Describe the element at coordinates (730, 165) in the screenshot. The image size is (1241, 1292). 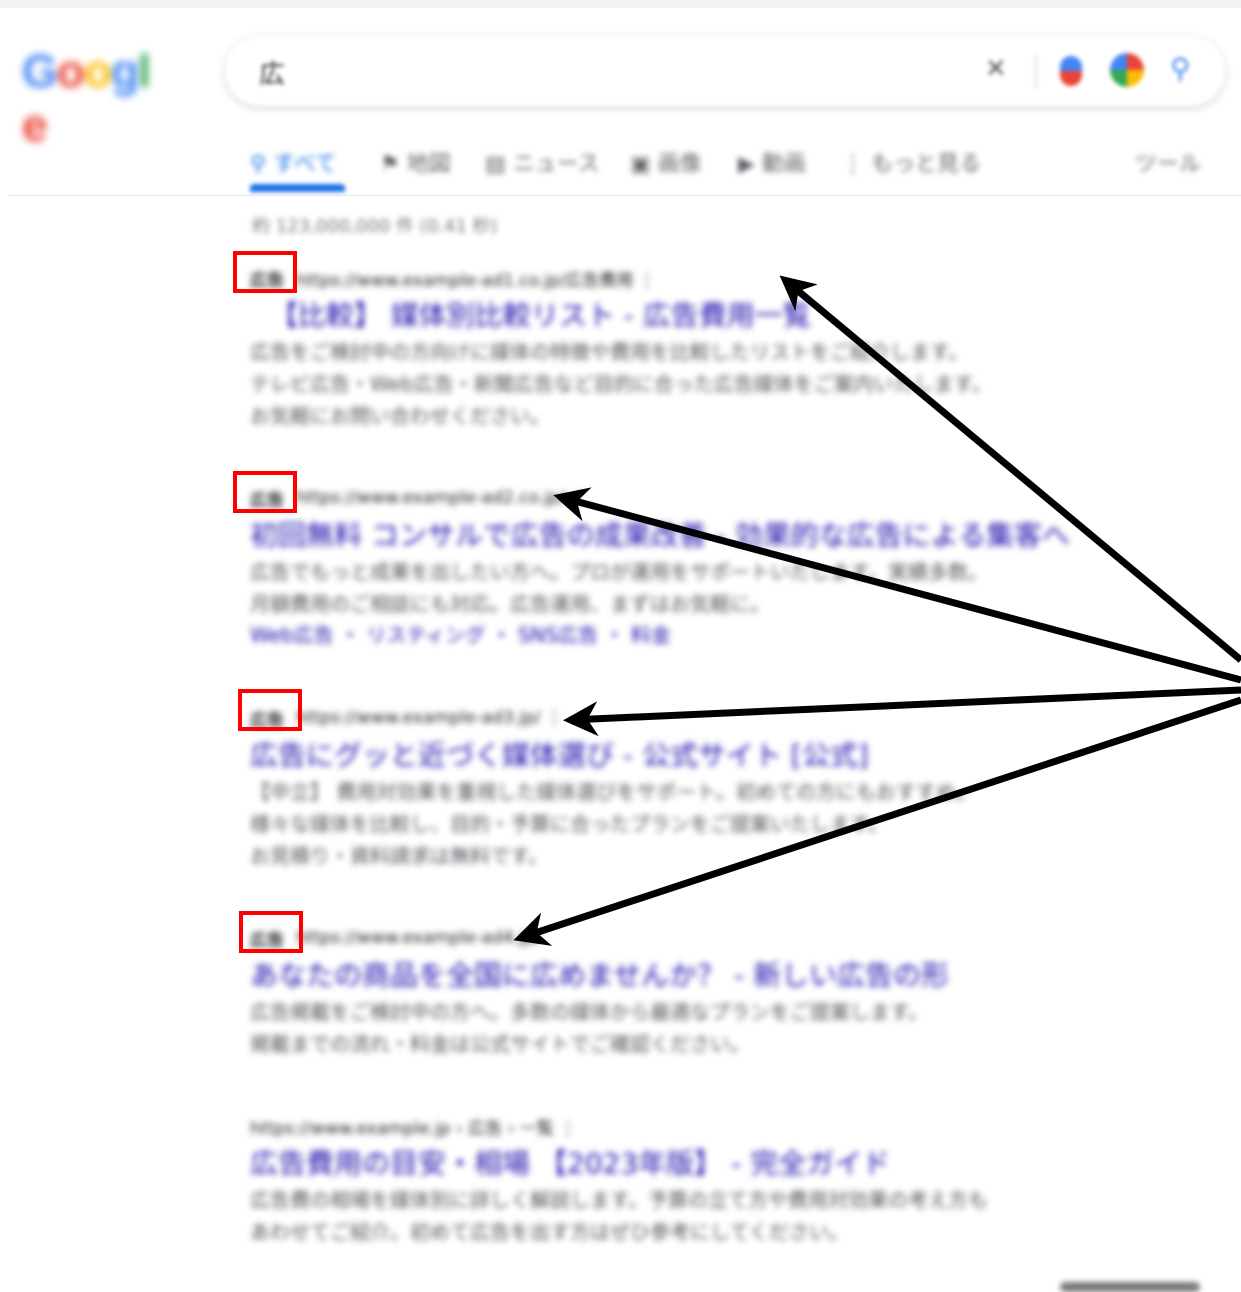
I see `search-tabs: ⚲ すべて ⚑ 地図 ▤ ニュース ▣ 画像 ▶ 動画 ⋮ もっと見る ツール` at that location.